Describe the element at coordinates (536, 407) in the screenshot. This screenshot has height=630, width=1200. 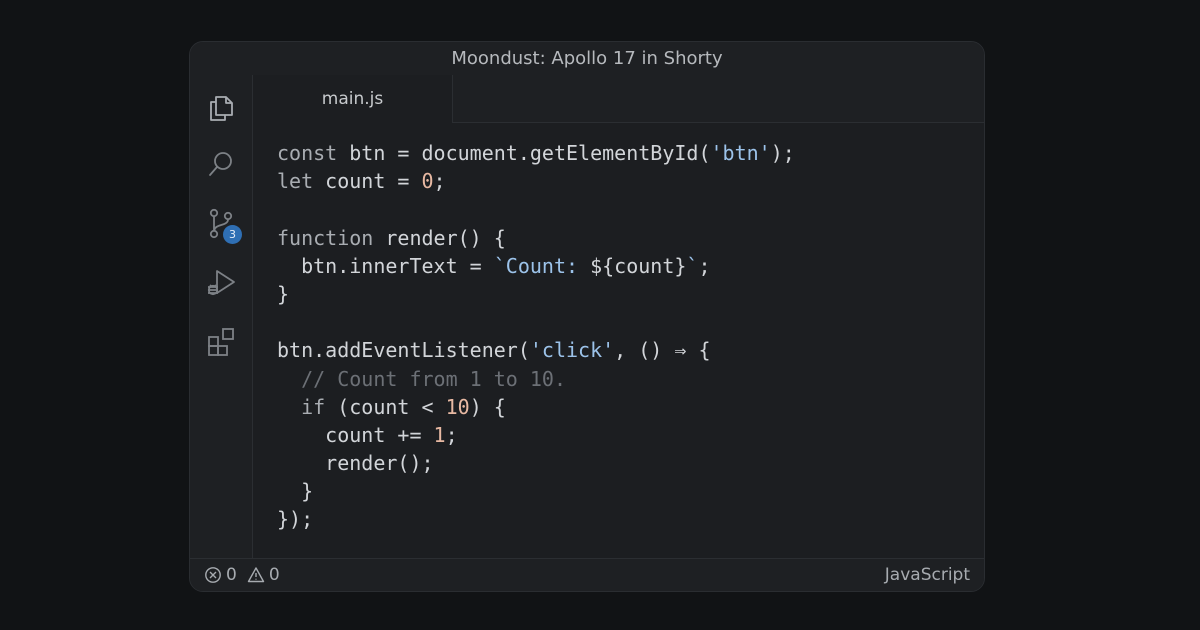
I see `code-line: if (count < 10) {` at that location.